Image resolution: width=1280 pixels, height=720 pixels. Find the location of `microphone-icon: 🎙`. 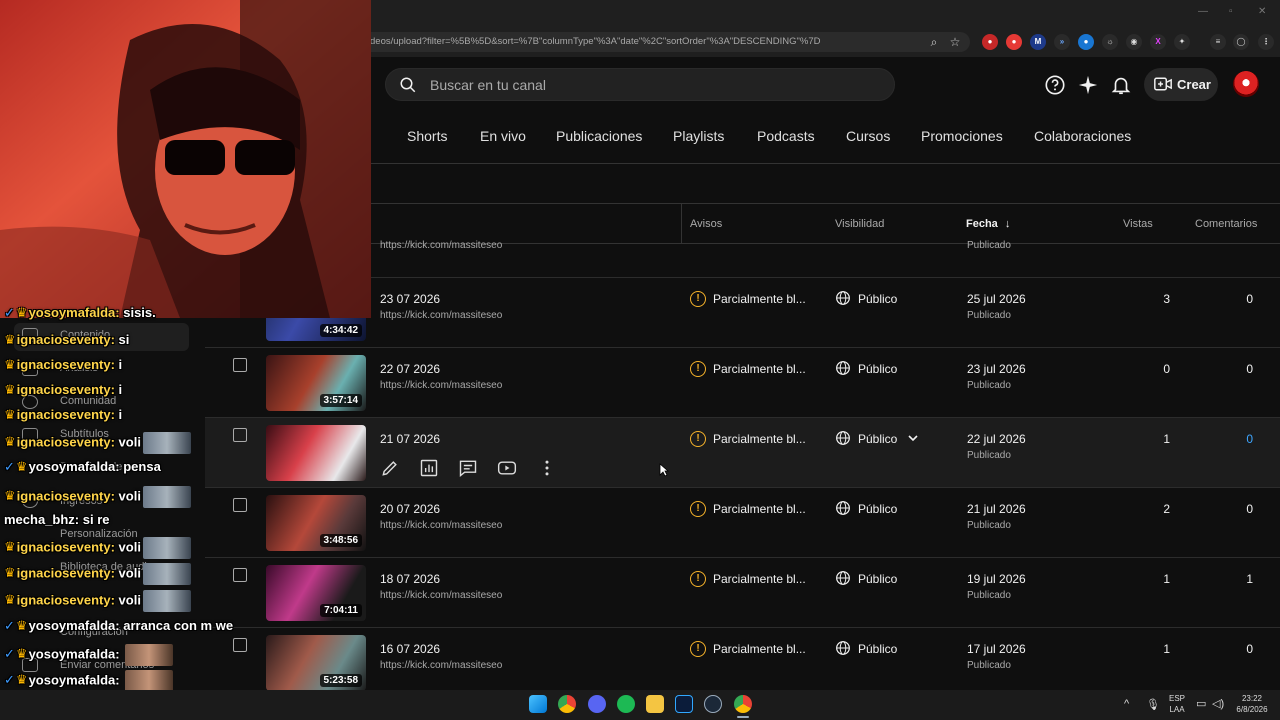

microphone-icon: 🎙 is located at coordinates (1153, 704).